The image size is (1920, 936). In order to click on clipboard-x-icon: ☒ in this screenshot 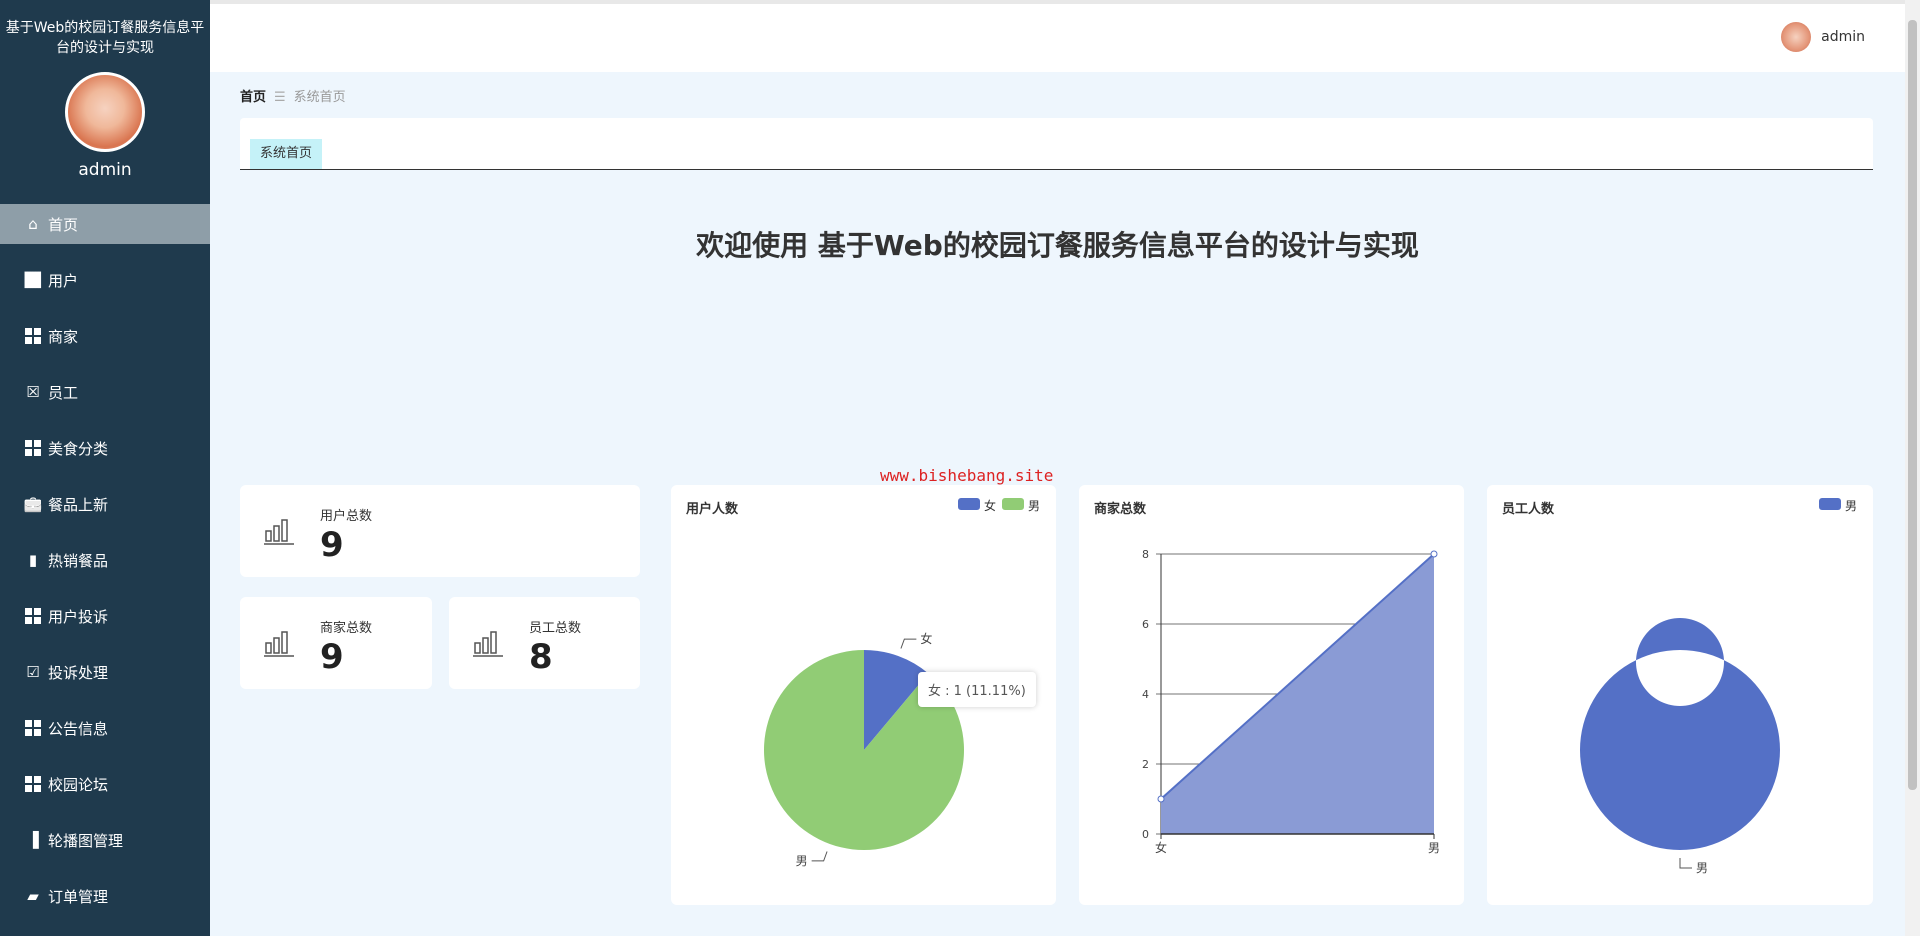, I will do `click(33, 392)`.